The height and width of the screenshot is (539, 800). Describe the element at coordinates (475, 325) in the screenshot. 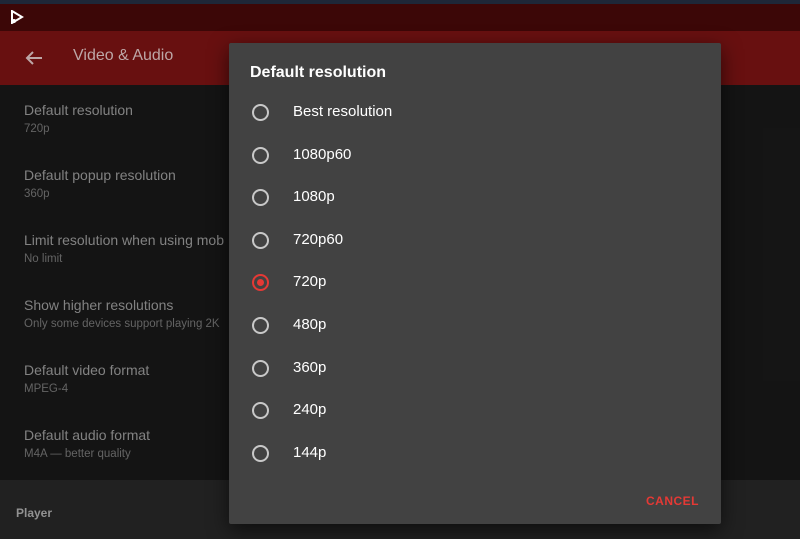

I see `resolution-option: 480p` at that location.